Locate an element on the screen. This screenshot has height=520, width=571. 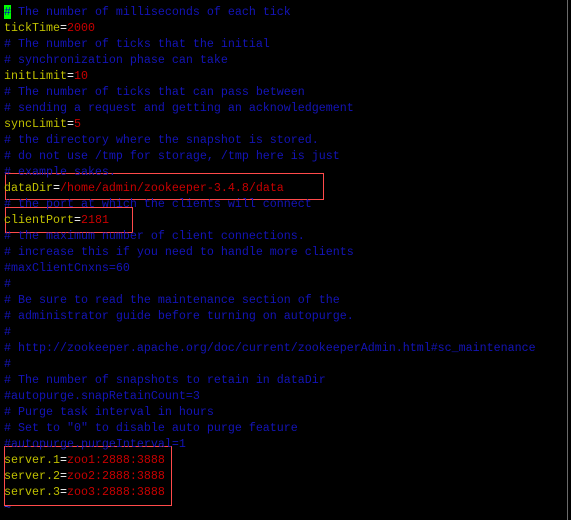
comment-text: # synchronization phase can take is located at coordinates (116, 60).